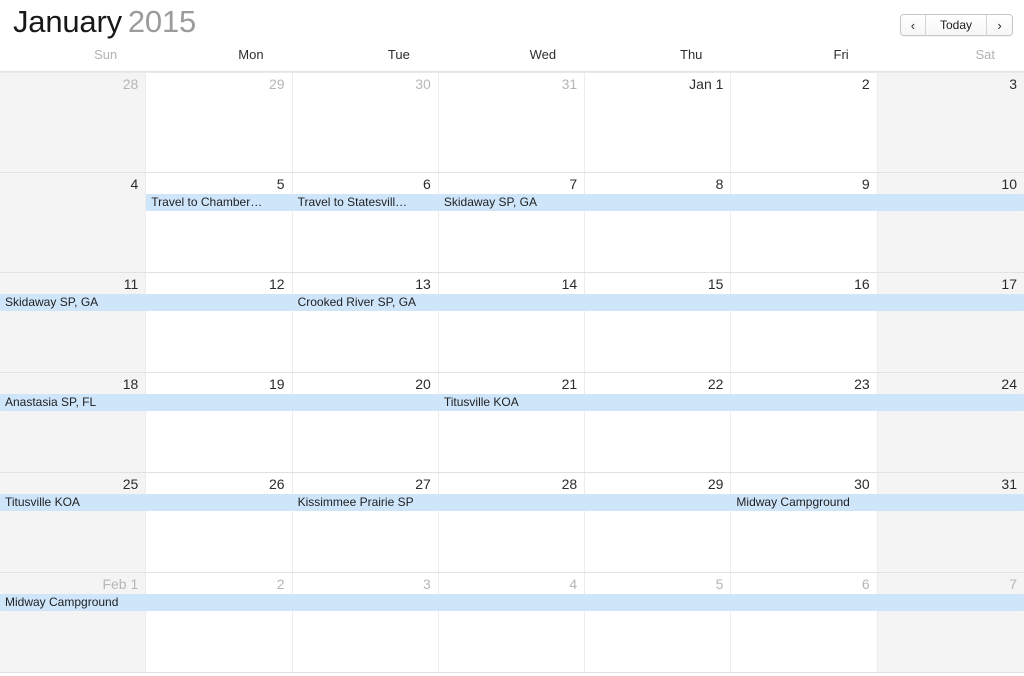 Image resolution: width=1024 pixels, height=676 pixels. I want to click on prev-month-button: ‹, so click(913, 25).